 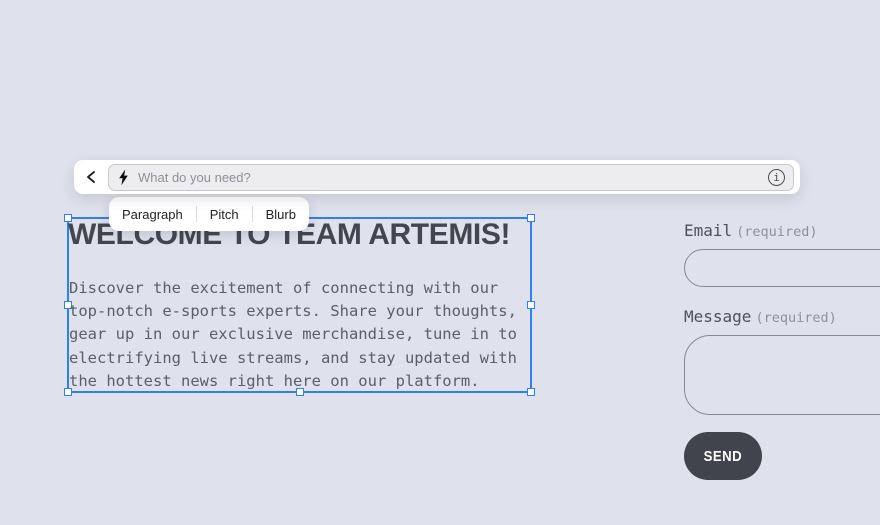 What do you see at coordinates (796, 318) in the screenshot?
I see `message-required-note: (required)` at bounding box center [796, 318].